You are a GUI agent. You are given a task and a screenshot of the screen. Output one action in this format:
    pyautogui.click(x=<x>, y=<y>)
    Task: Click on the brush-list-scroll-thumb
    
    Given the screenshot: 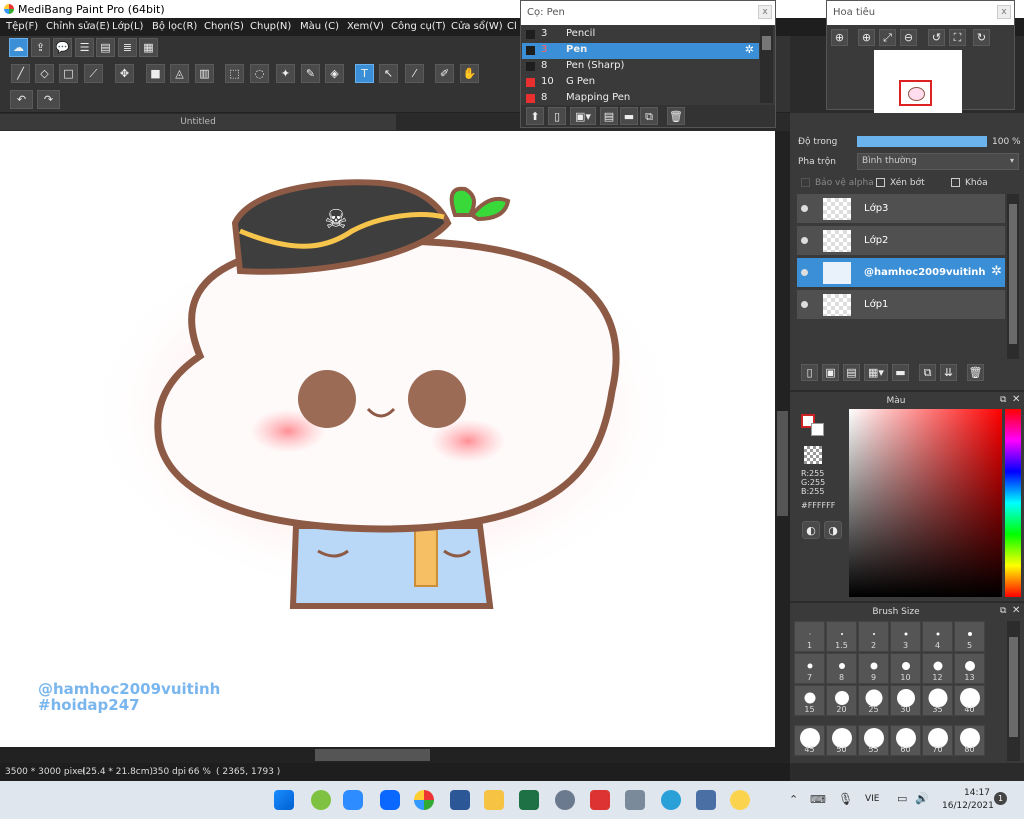 What is the action you would take?
    pyautogui.click(x=766, y=43)
    